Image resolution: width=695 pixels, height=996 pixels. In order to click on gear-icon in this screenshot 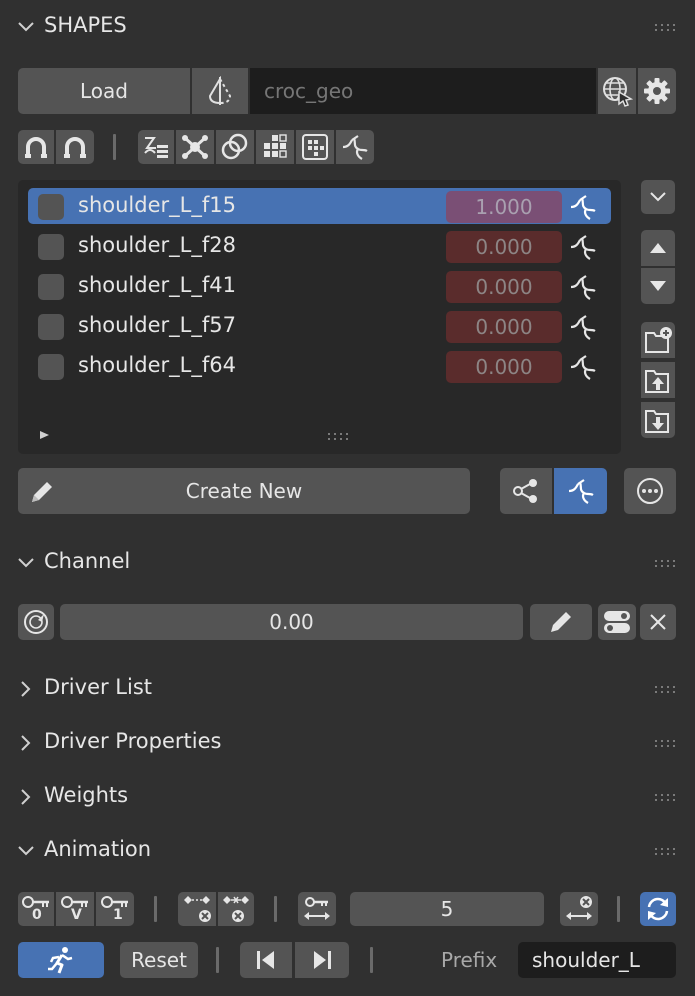, I will do `click(657, 91)`.